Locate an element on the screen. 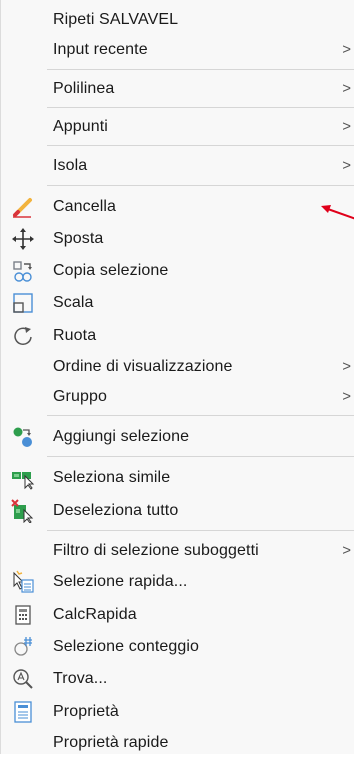 Image resolution: width=354 pixels, height=758 pixels. menu-item-label: Input recente is located at coordinates (100, 49).